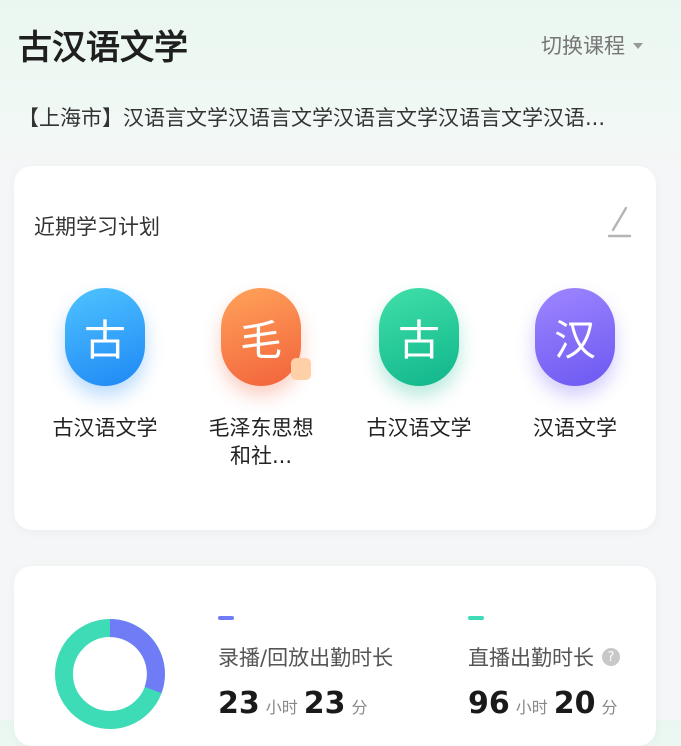 The height and width of the screenshot is (746, 681). What do you see at coordinates (574, 703) in the screenshot?
I see `stat-minutes: 20` at bounding box center [574, 703].